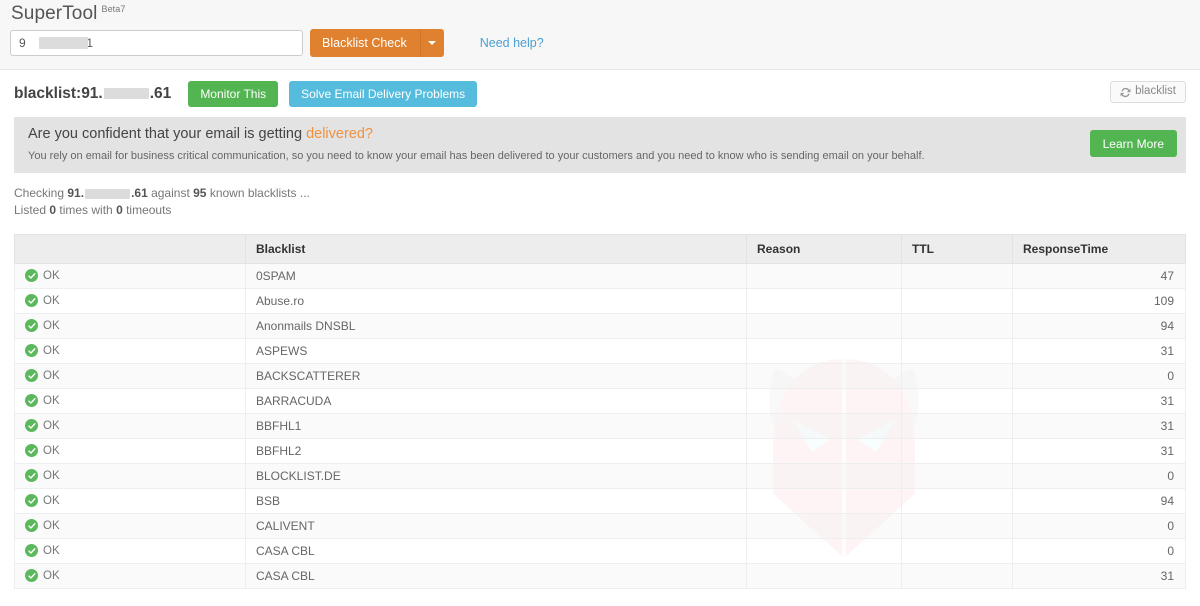  What do you see at coordinates (63, 43) in the screenshot?
I see `redaction-block-search` at bounding box center [63, 43].